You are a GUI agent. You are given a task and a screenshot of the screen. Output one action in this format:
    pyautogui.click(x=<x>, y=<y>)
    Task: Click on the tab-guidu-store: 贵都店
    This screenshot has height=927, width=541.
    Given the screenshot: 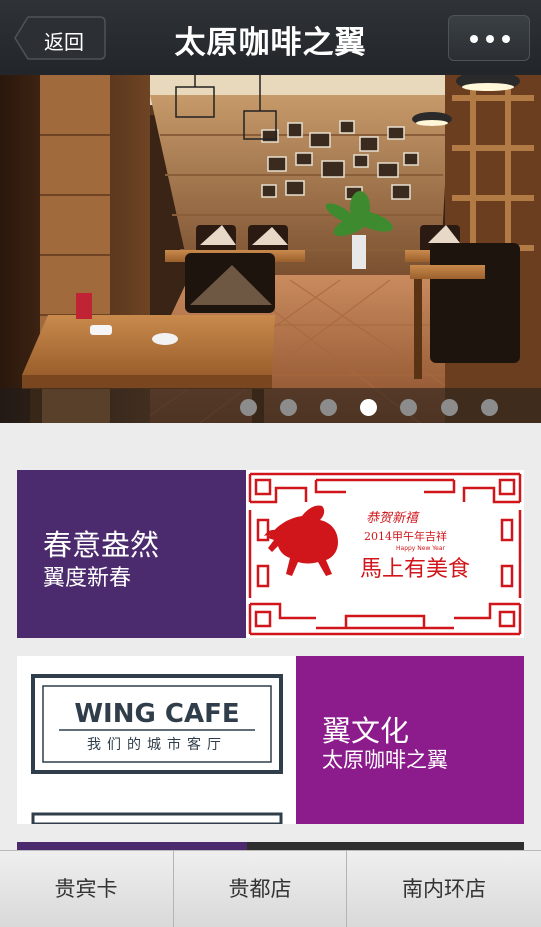 What is the action you would take?
    pyautogui.click(x=260, y=889)
    